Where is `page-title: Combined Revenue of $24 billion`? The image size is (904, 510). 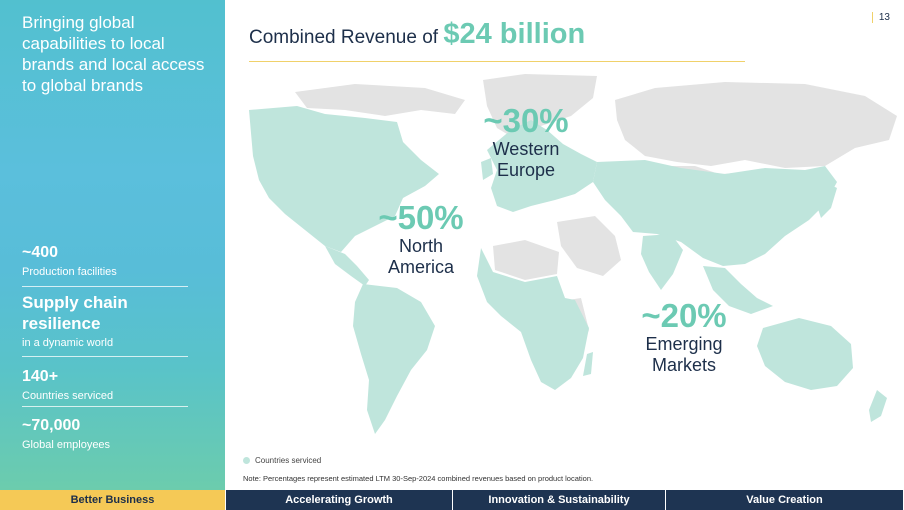 page-title: Combined Revenue of $24 billion is located at coordinates (417, 34).